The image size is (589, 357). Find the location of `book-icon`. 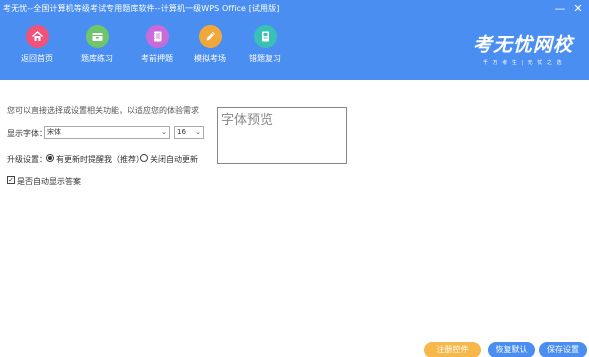

book-icon is located at coordinates (265, 36).